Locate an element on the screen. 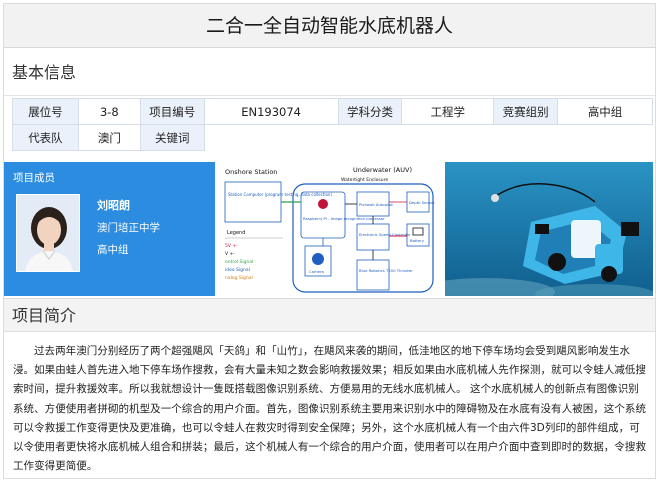  member-school: 澳门培正中学 is located at coordinates (128, 228).